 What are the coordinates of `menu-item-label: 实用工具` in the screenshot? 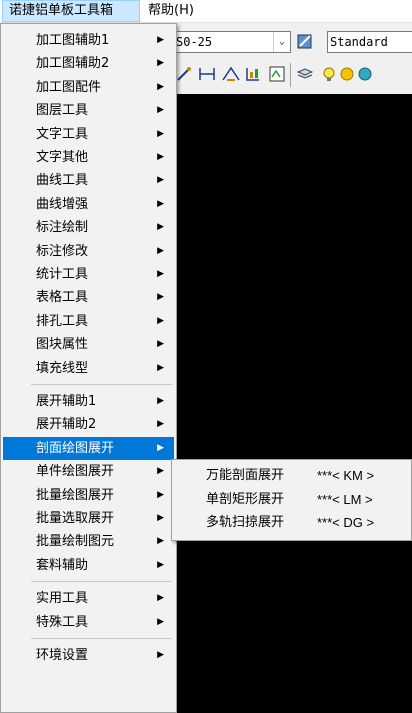 It's located at (62, 599).